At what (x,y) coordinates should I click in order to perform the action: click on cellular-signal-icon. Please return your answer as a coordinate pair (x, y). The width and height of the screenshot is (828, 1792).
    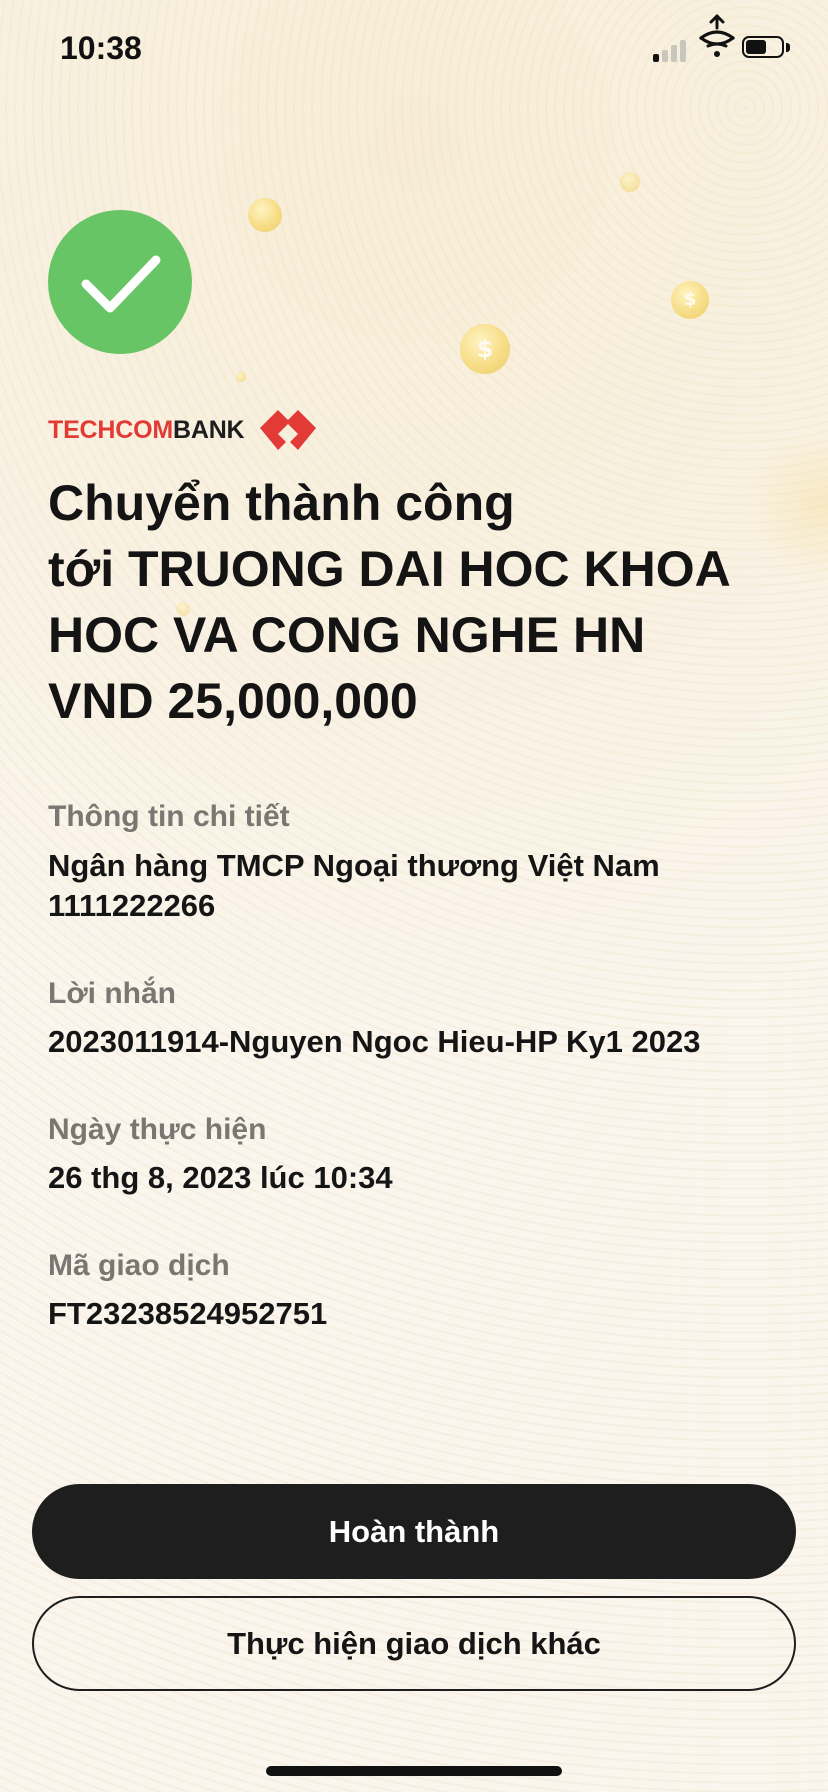
    Looking at the image, I should click on (671, 50).